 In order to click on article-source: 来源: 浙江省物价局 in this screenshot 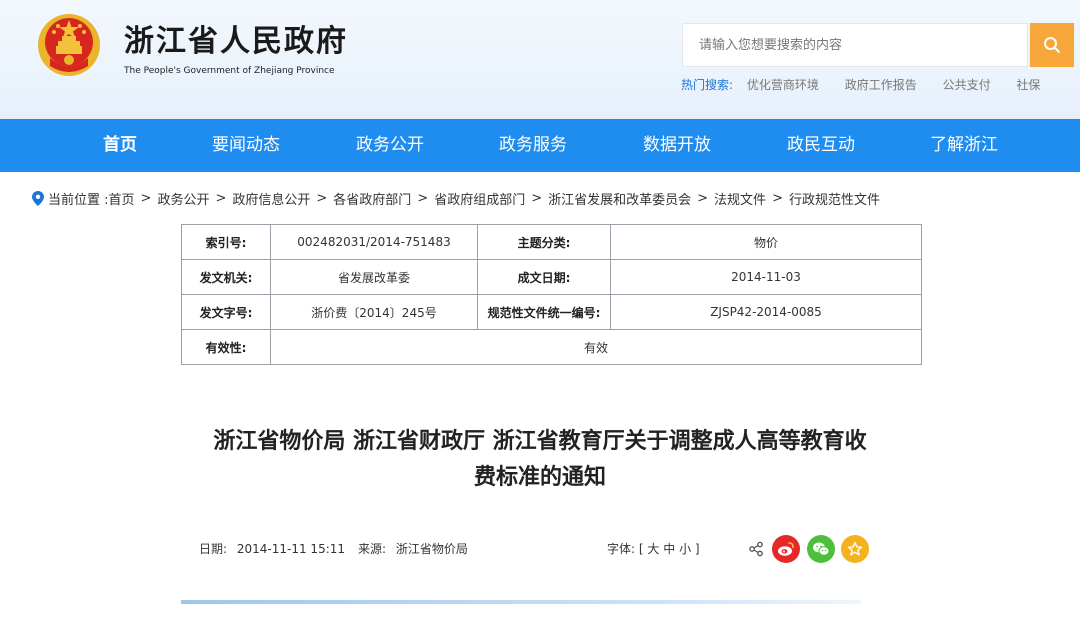, I will do `click(413, 548)`.